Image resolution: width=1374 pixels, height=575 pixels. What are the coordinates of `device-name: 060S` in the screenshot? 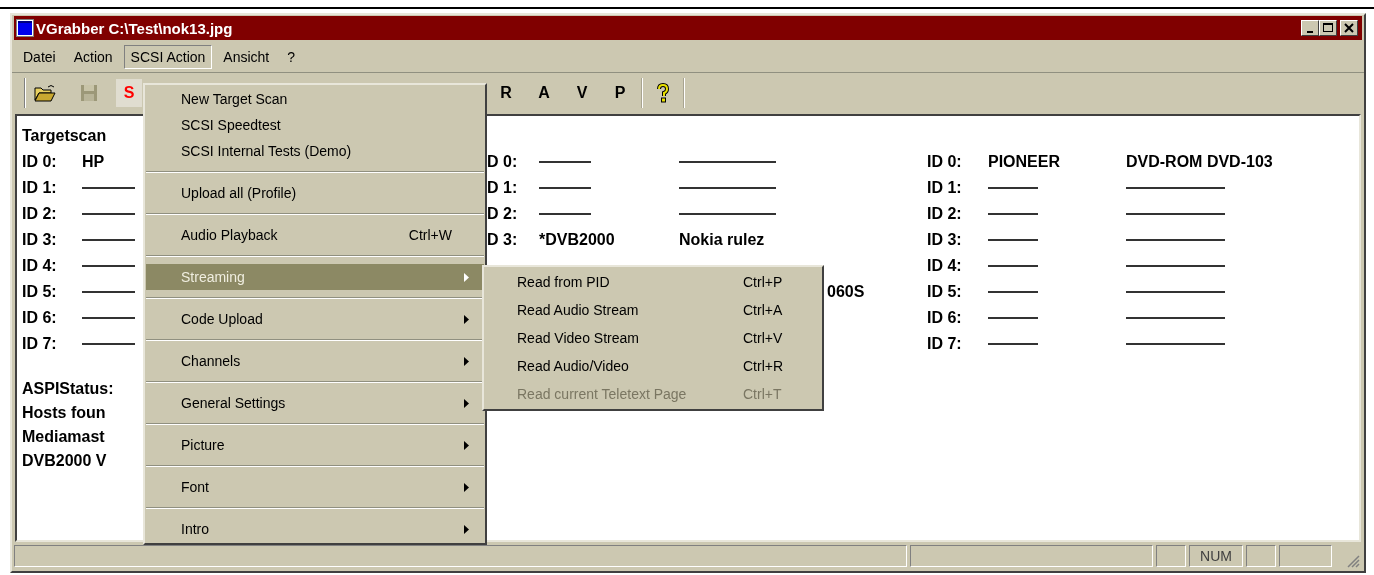 It's located at (846, 291).